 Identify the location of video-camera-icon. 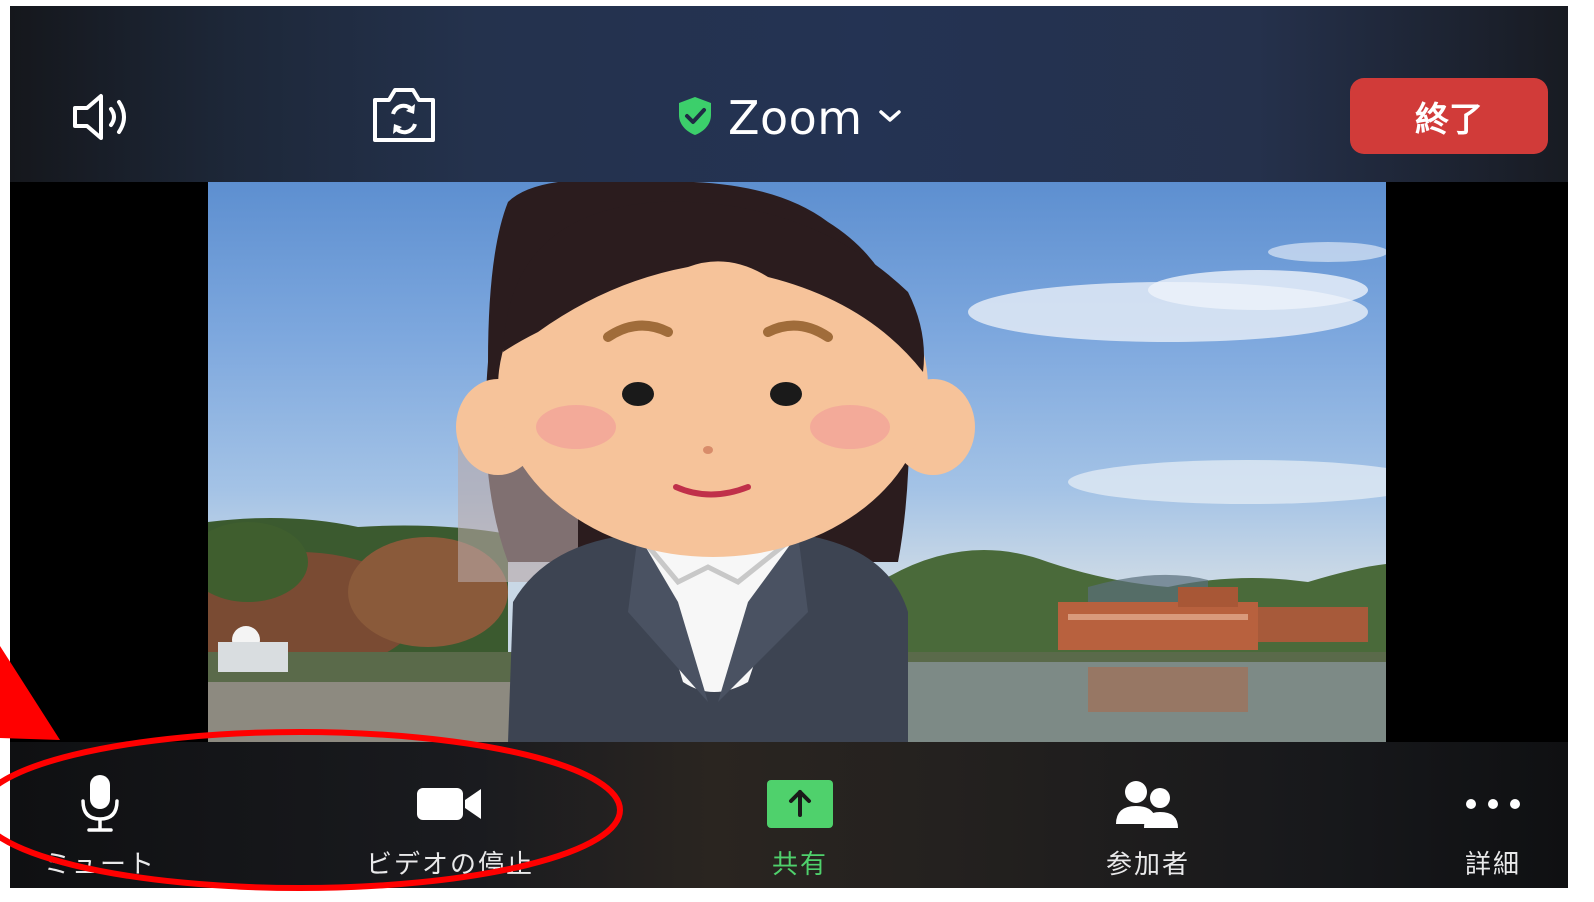
(450, 804).